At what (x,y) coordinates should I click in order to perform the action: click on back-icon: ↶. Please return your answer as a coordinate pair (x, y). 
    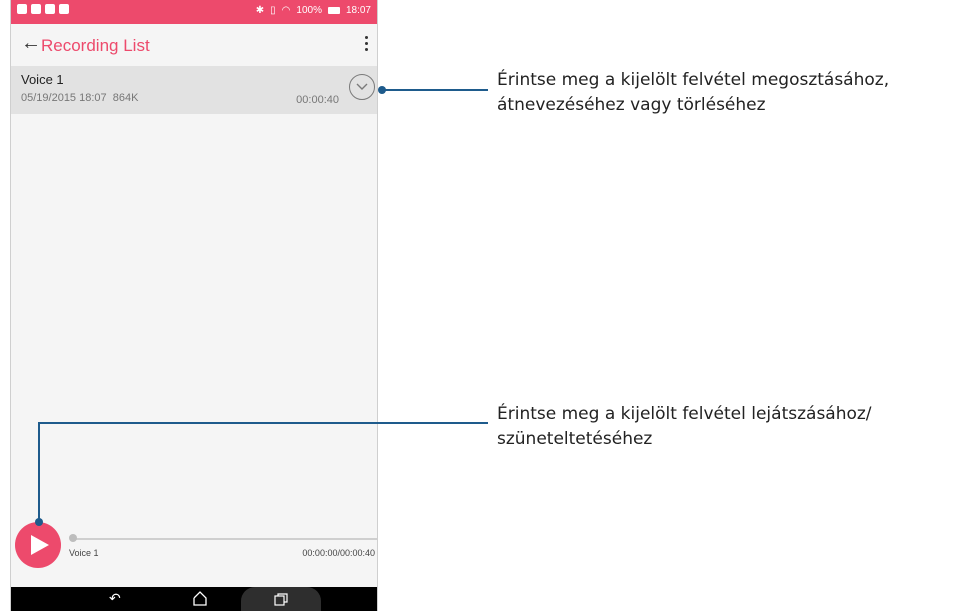
    Looking at the image, I should click on (115, 598).